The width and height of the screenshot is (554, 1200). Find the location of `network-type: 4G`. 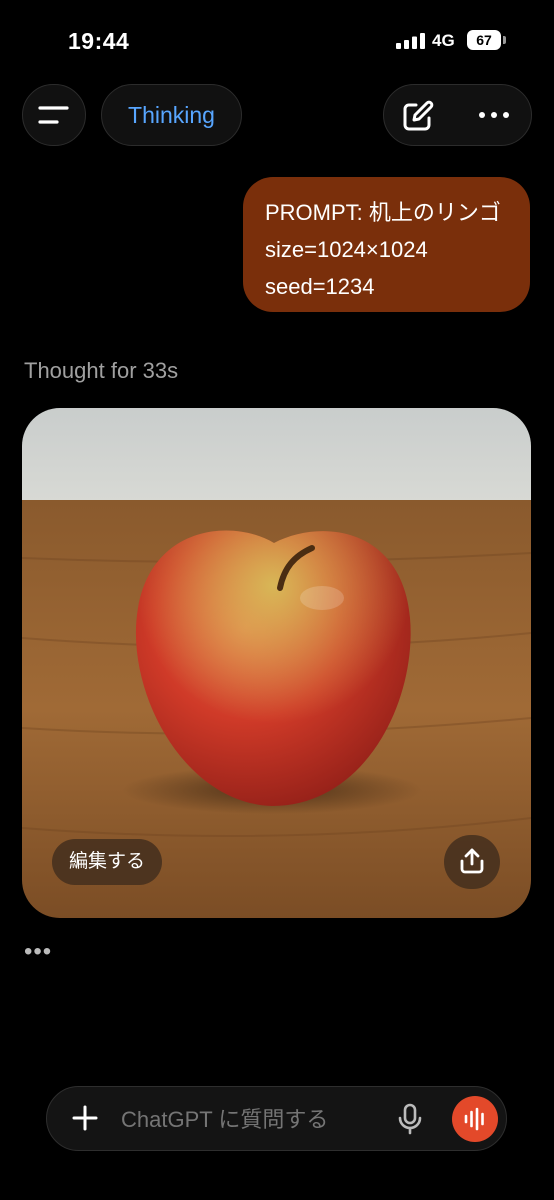

network-type: 4G is located at coordinates (443, 40).